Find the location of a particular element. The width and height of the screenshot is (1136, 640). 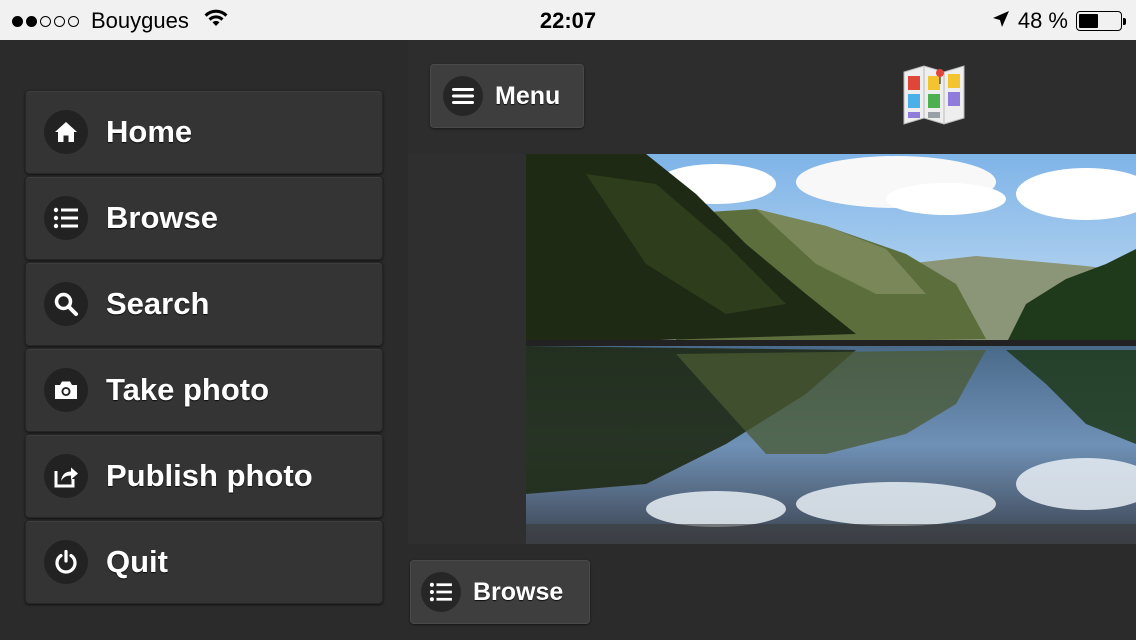

side-menu-item-label: Publish photo is located at coordinates (209, 475).